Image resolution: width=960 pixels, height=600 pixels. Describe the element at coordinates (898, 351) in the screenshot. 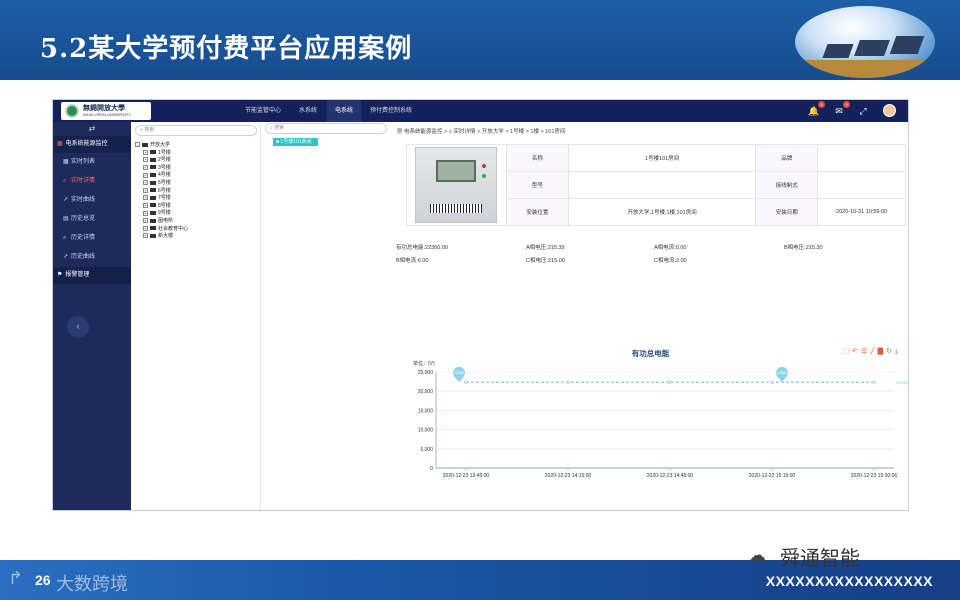

I see `download-icon: ⤓` at that location.